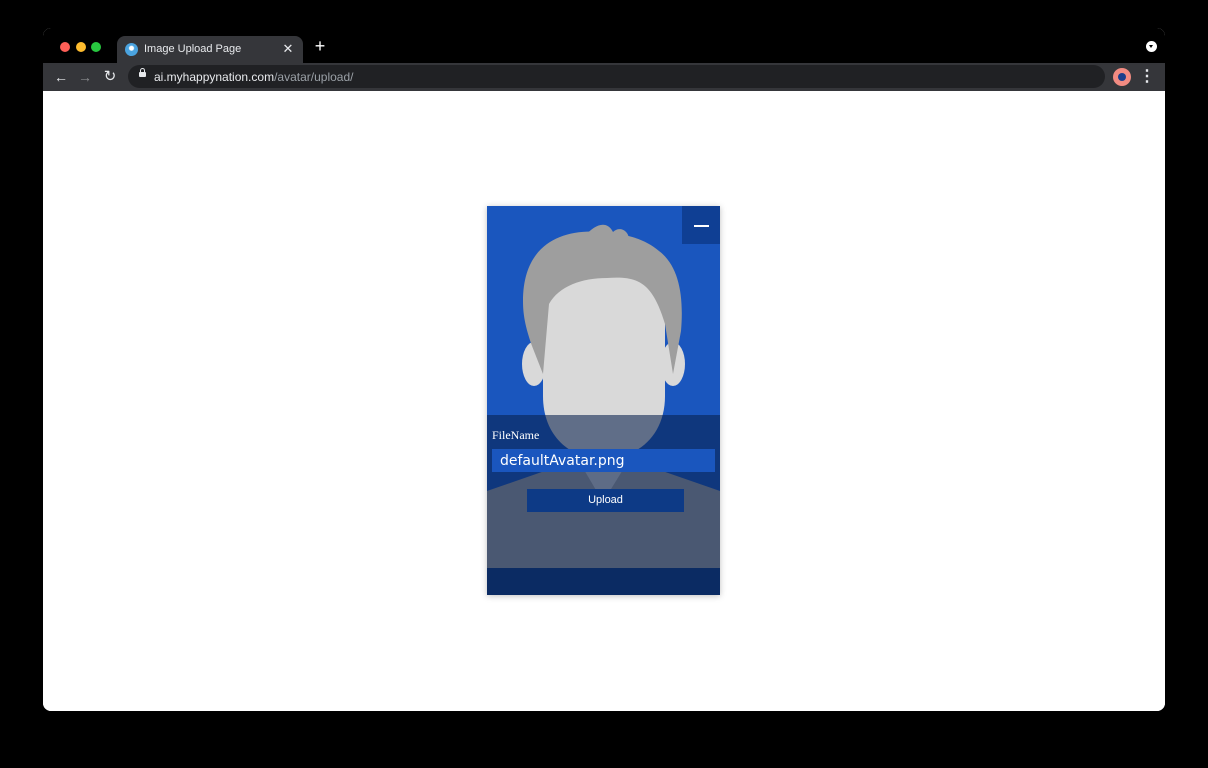 This screenshot has width=1208, height=768. I want to click on card-footer, so click(603, 581).